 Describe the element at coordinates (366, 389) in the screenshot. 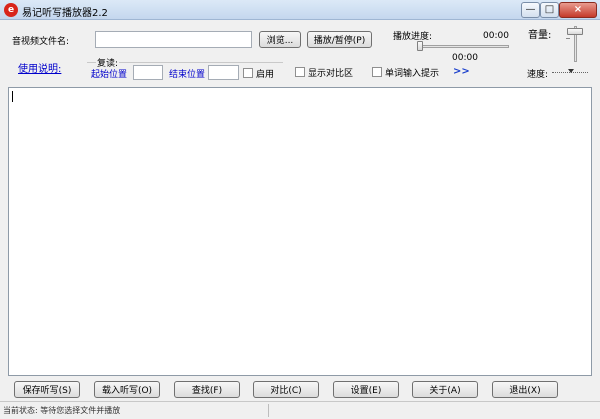

I see `settings-button: 设置(E)` at that location.